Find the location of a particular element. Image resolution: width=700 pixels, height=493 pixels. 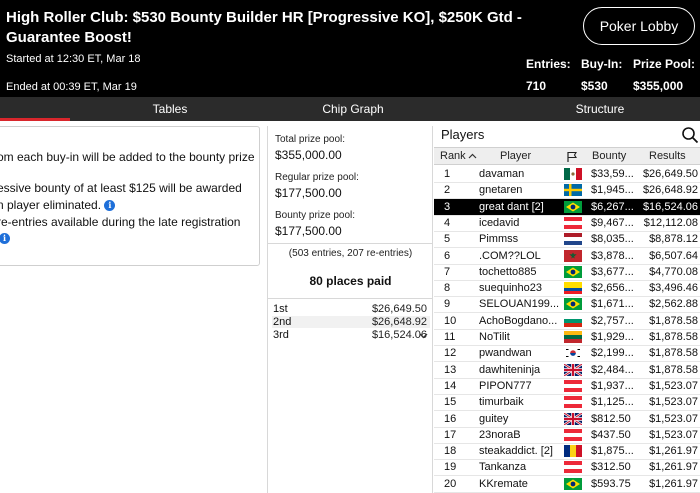

player-rank: 20 is located at coordinates (450, 483).